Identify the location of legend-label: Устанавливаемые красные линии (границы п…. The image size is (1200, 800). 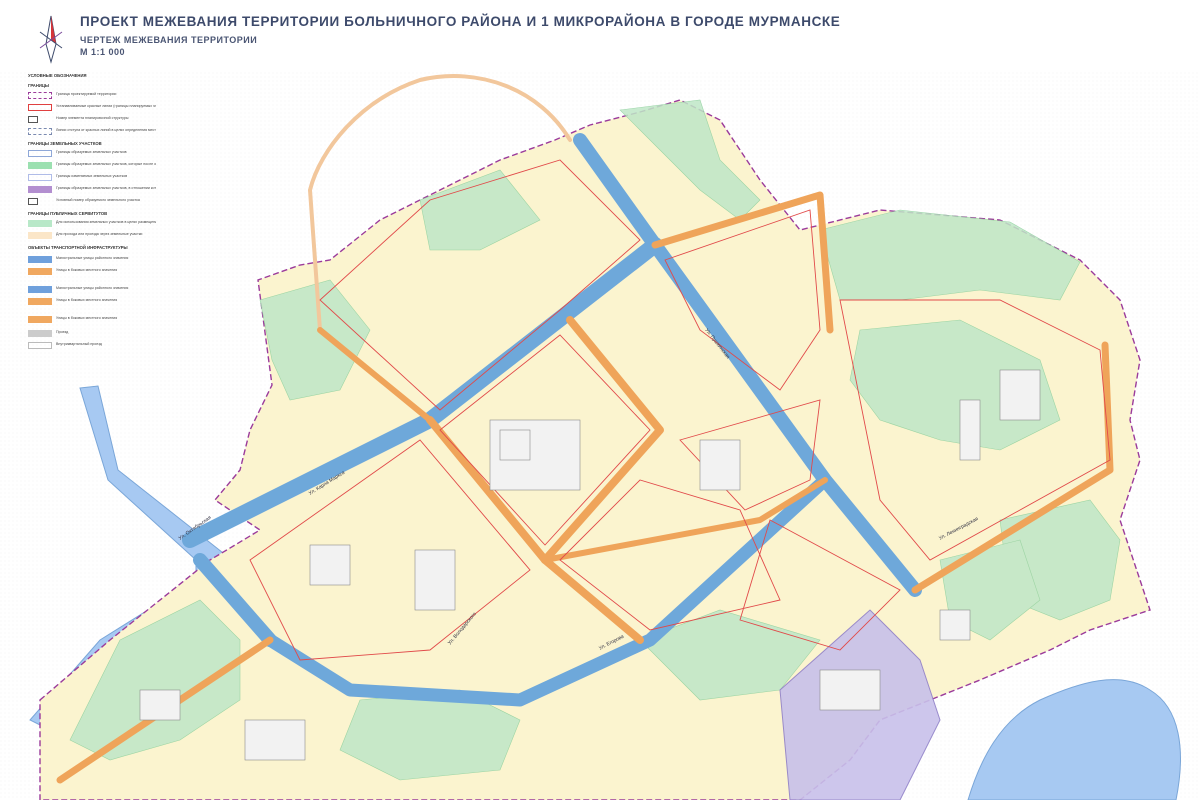
(106, 106).